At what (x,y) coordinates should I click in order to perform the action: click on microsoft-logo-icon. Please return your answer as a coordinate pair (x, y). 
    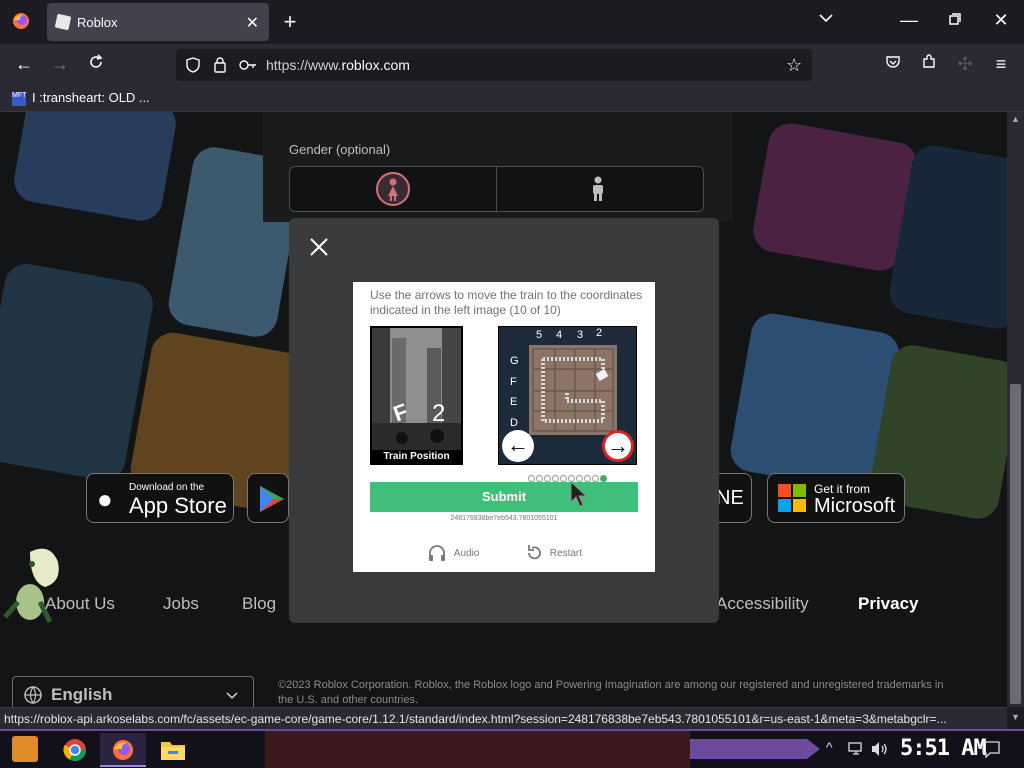
    Looking at the image, I should click on (792, 498).